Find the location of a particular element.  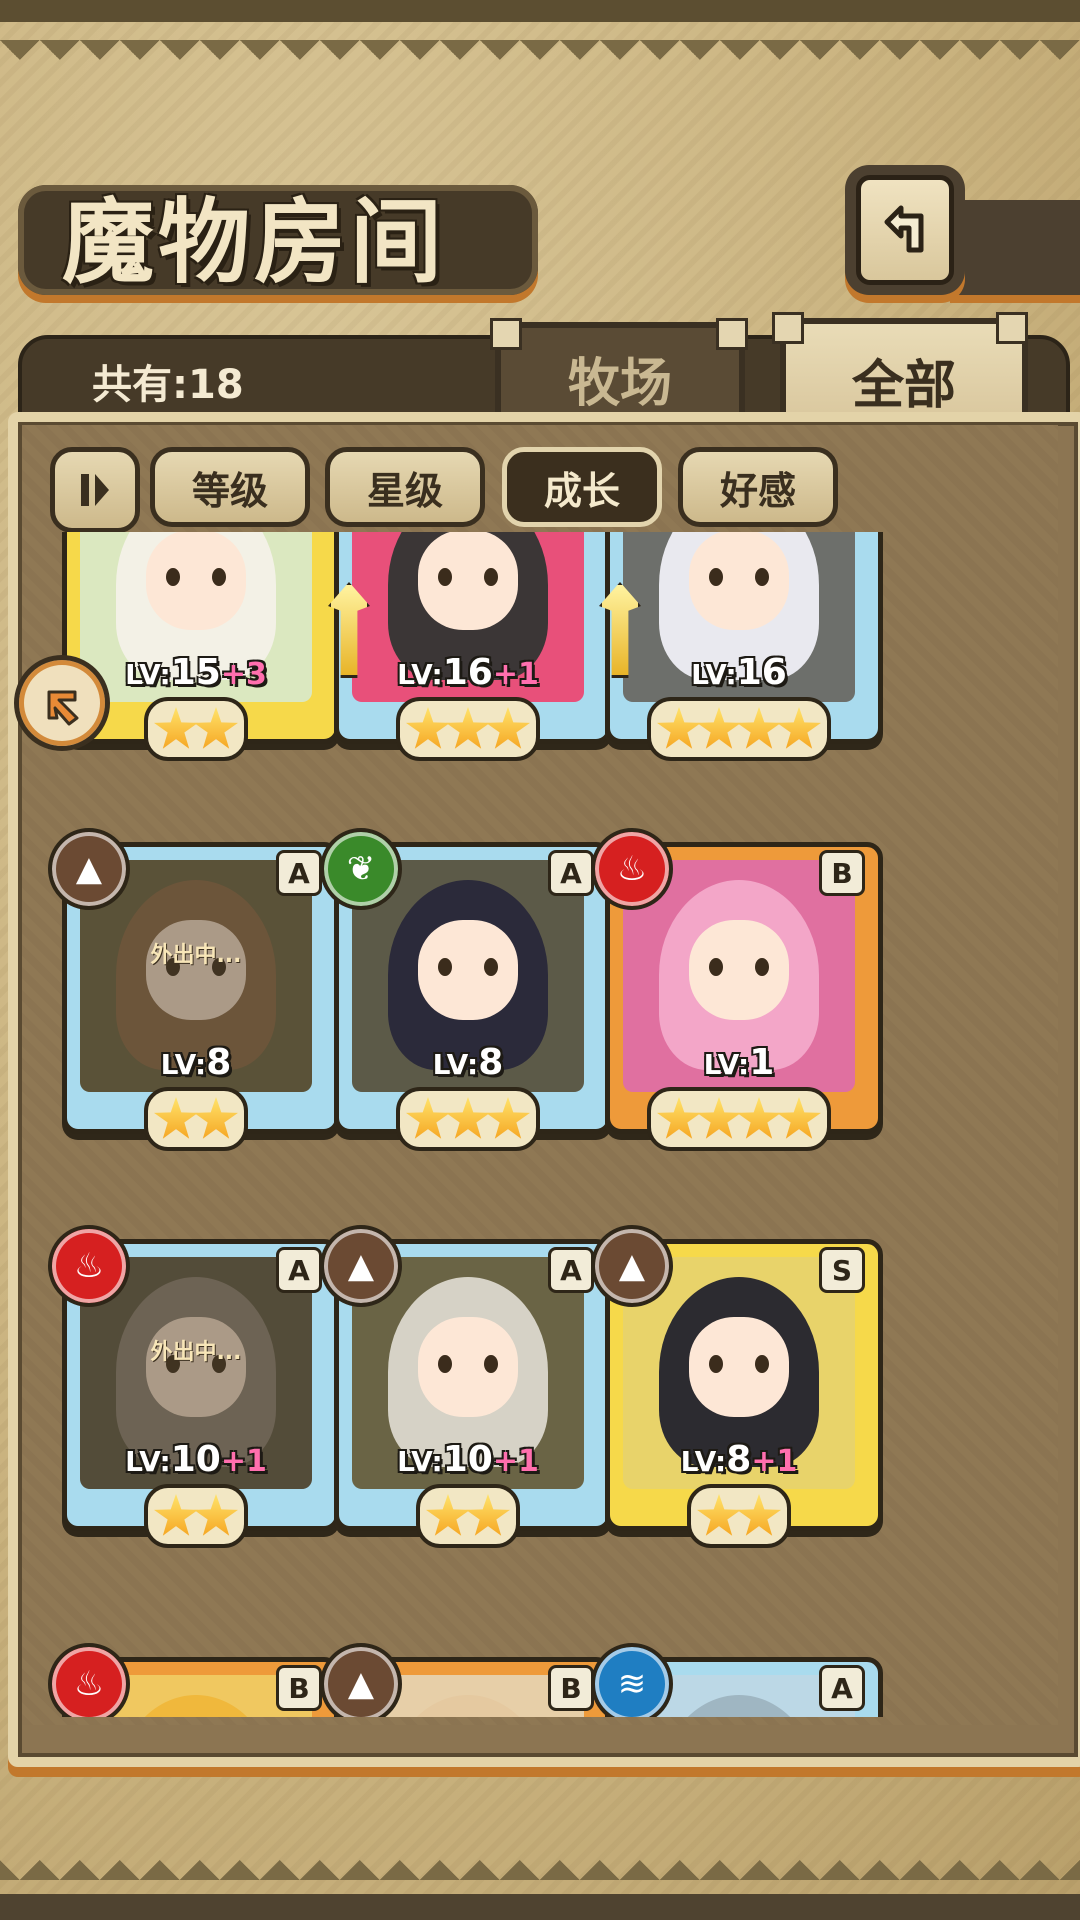

back-strip is located at coordinates (1015, 247).